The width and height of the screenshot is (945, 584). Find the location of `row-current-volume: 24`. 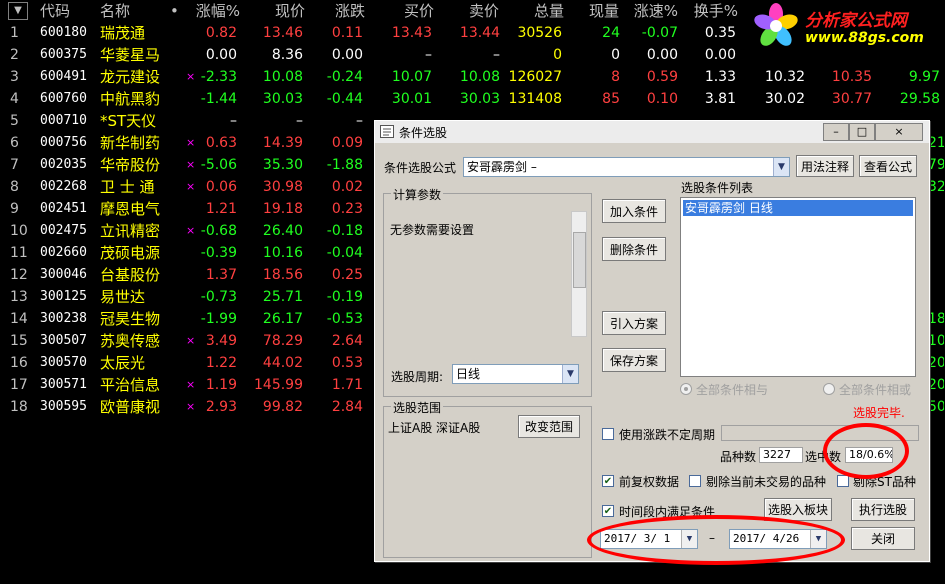

row-current-volume: 24 is located at coordinates (611, 33).